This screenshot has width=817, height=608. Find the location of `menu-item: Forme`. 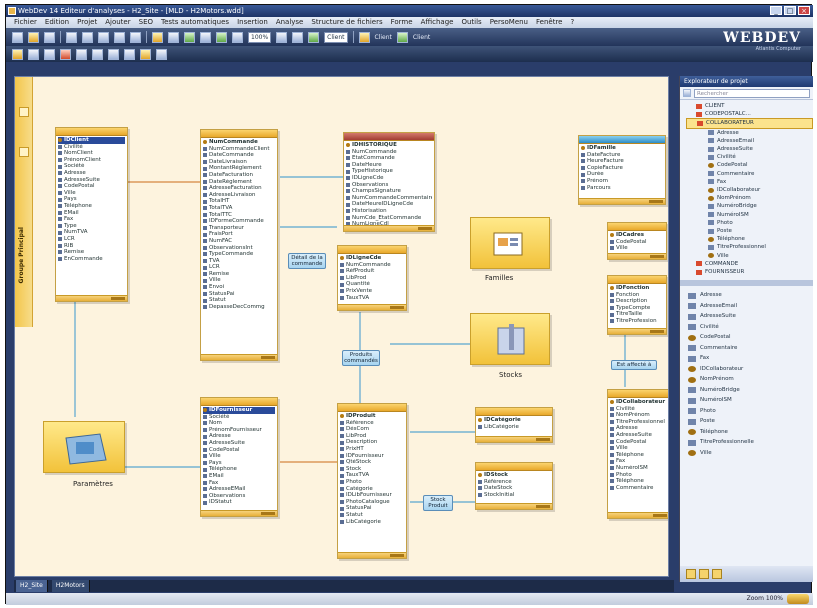

menu-item: Forme is located at coordinates (402, 22).